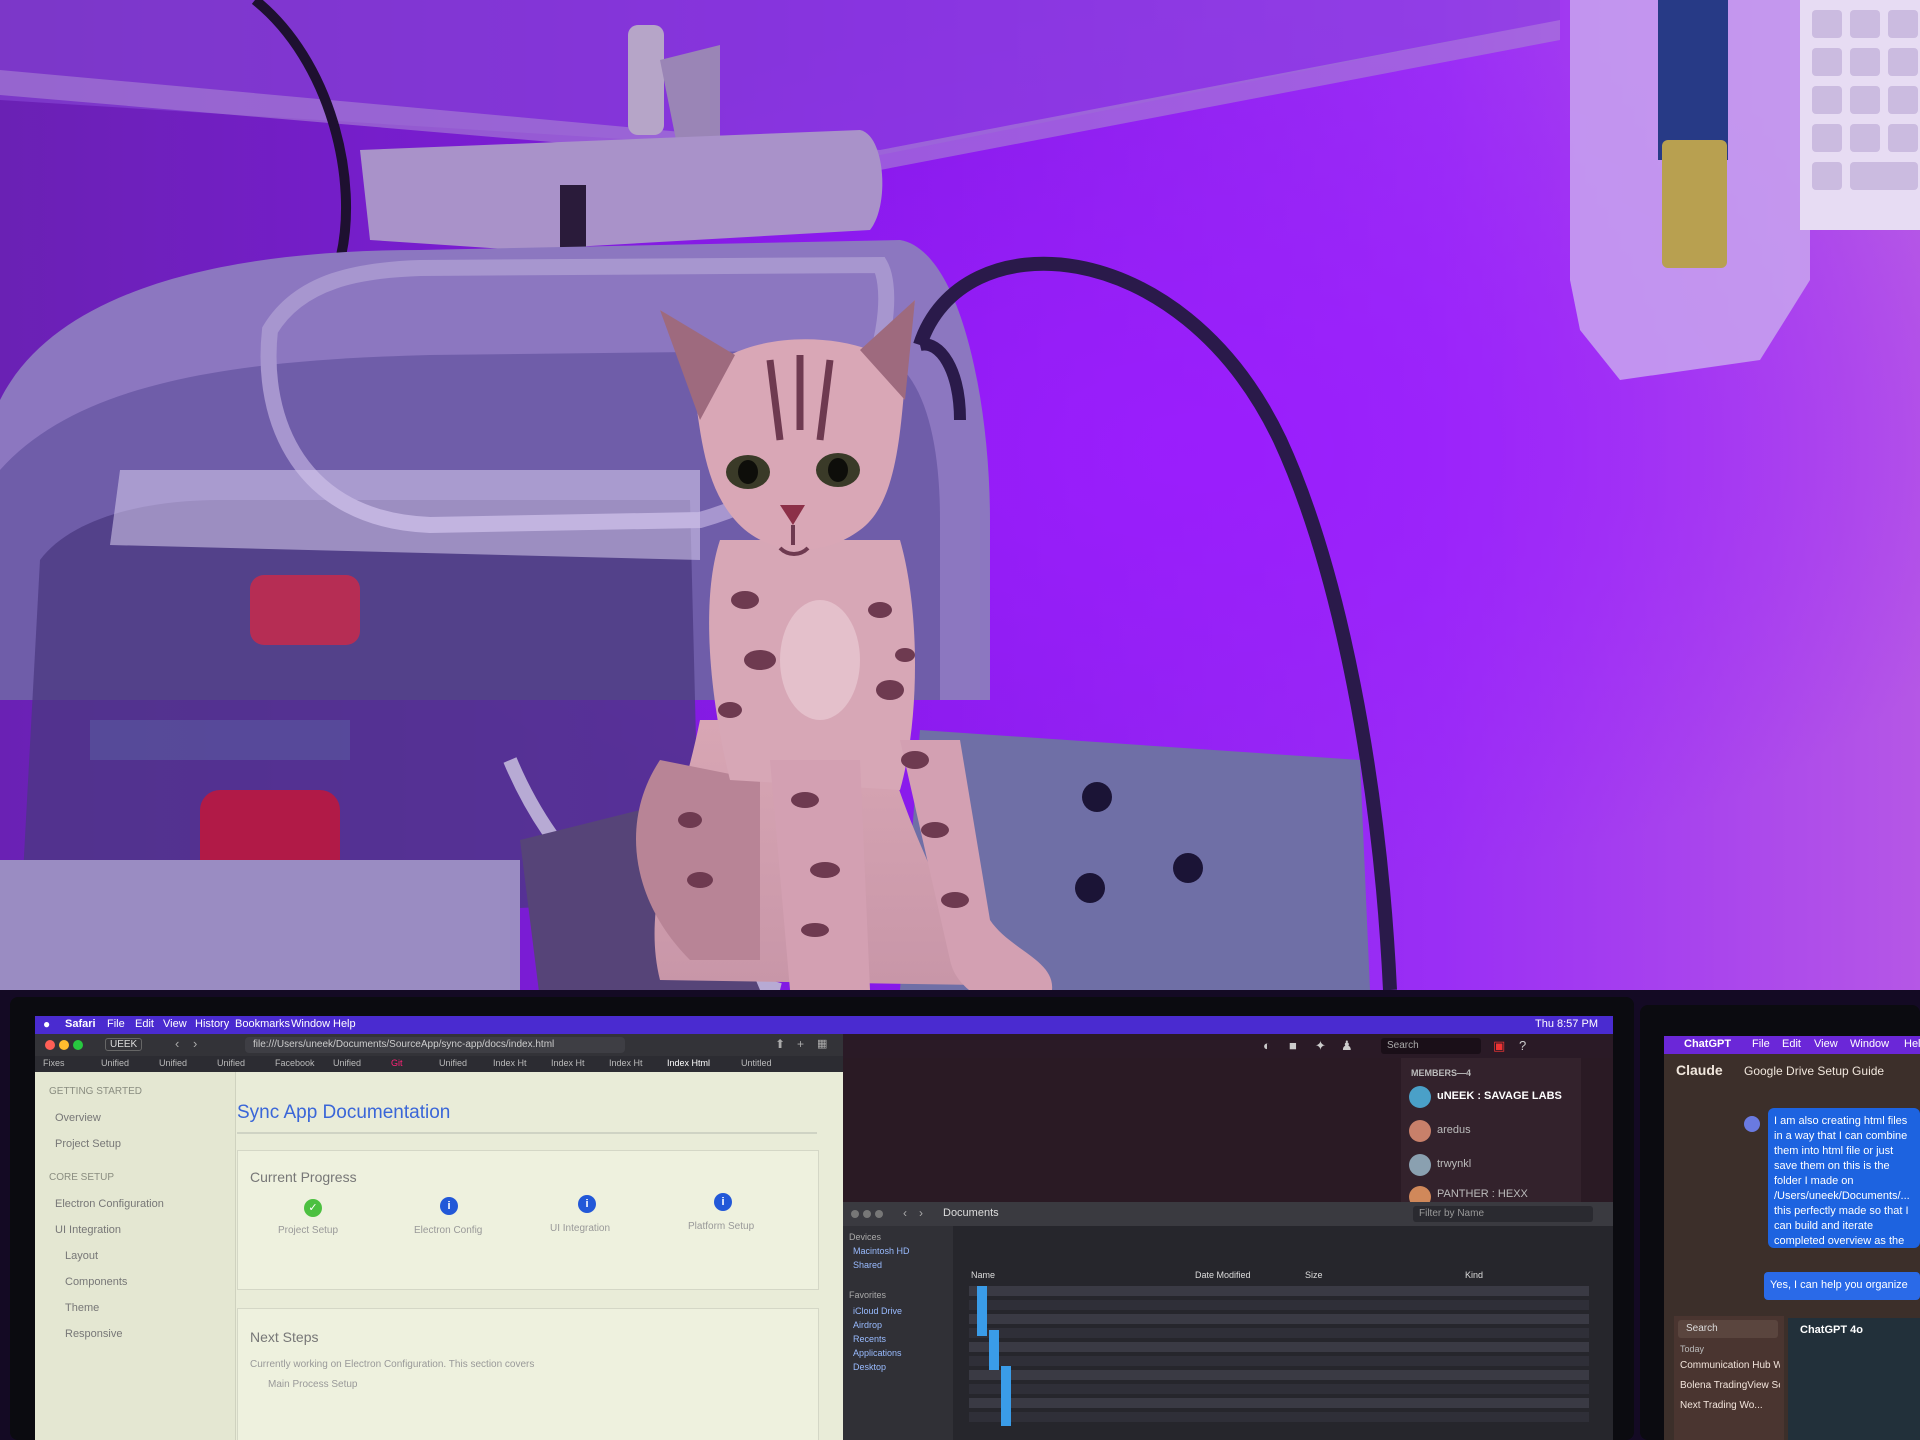 This screenshot has height=1440, width=1920. Describe the element at coordinates (1454, 1130) in the screenshot. I see `member-name: aredus` at that location.